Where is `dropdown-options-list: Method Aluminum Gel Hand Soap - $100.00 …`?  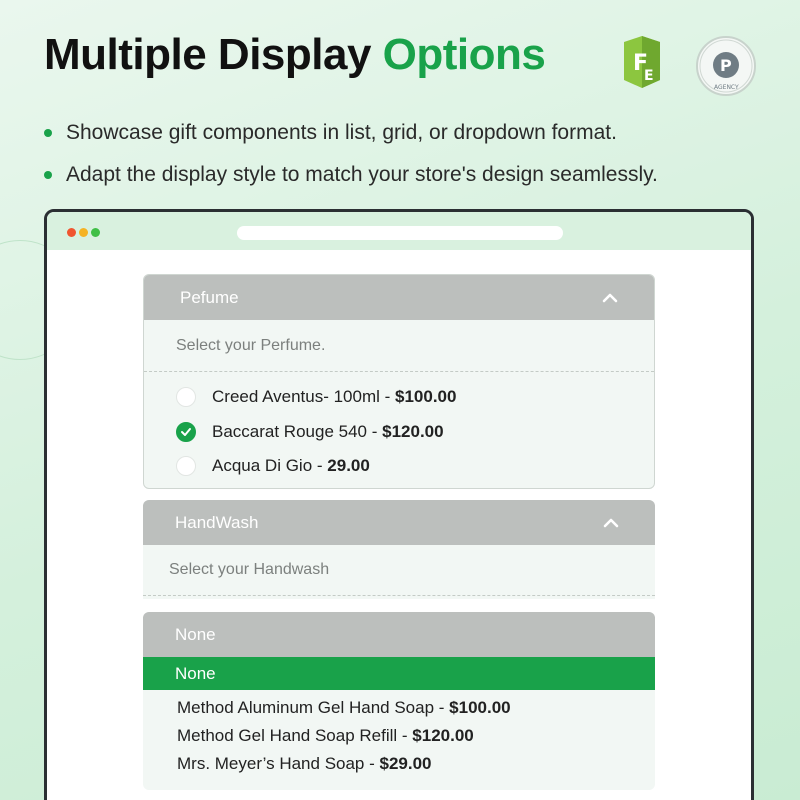
dropdown-options-list: Method Aluminum Gel Hand Soap - $100.00 … is located at coordinates (399, 734).